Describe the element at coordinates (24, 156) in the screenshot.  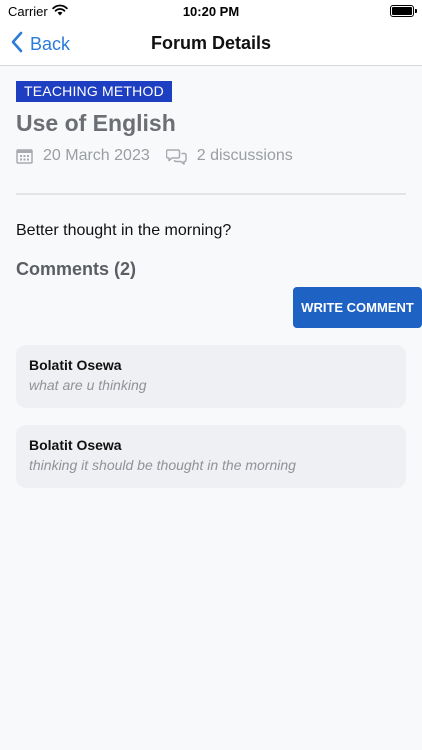
I see `calendar-icon` at that location.